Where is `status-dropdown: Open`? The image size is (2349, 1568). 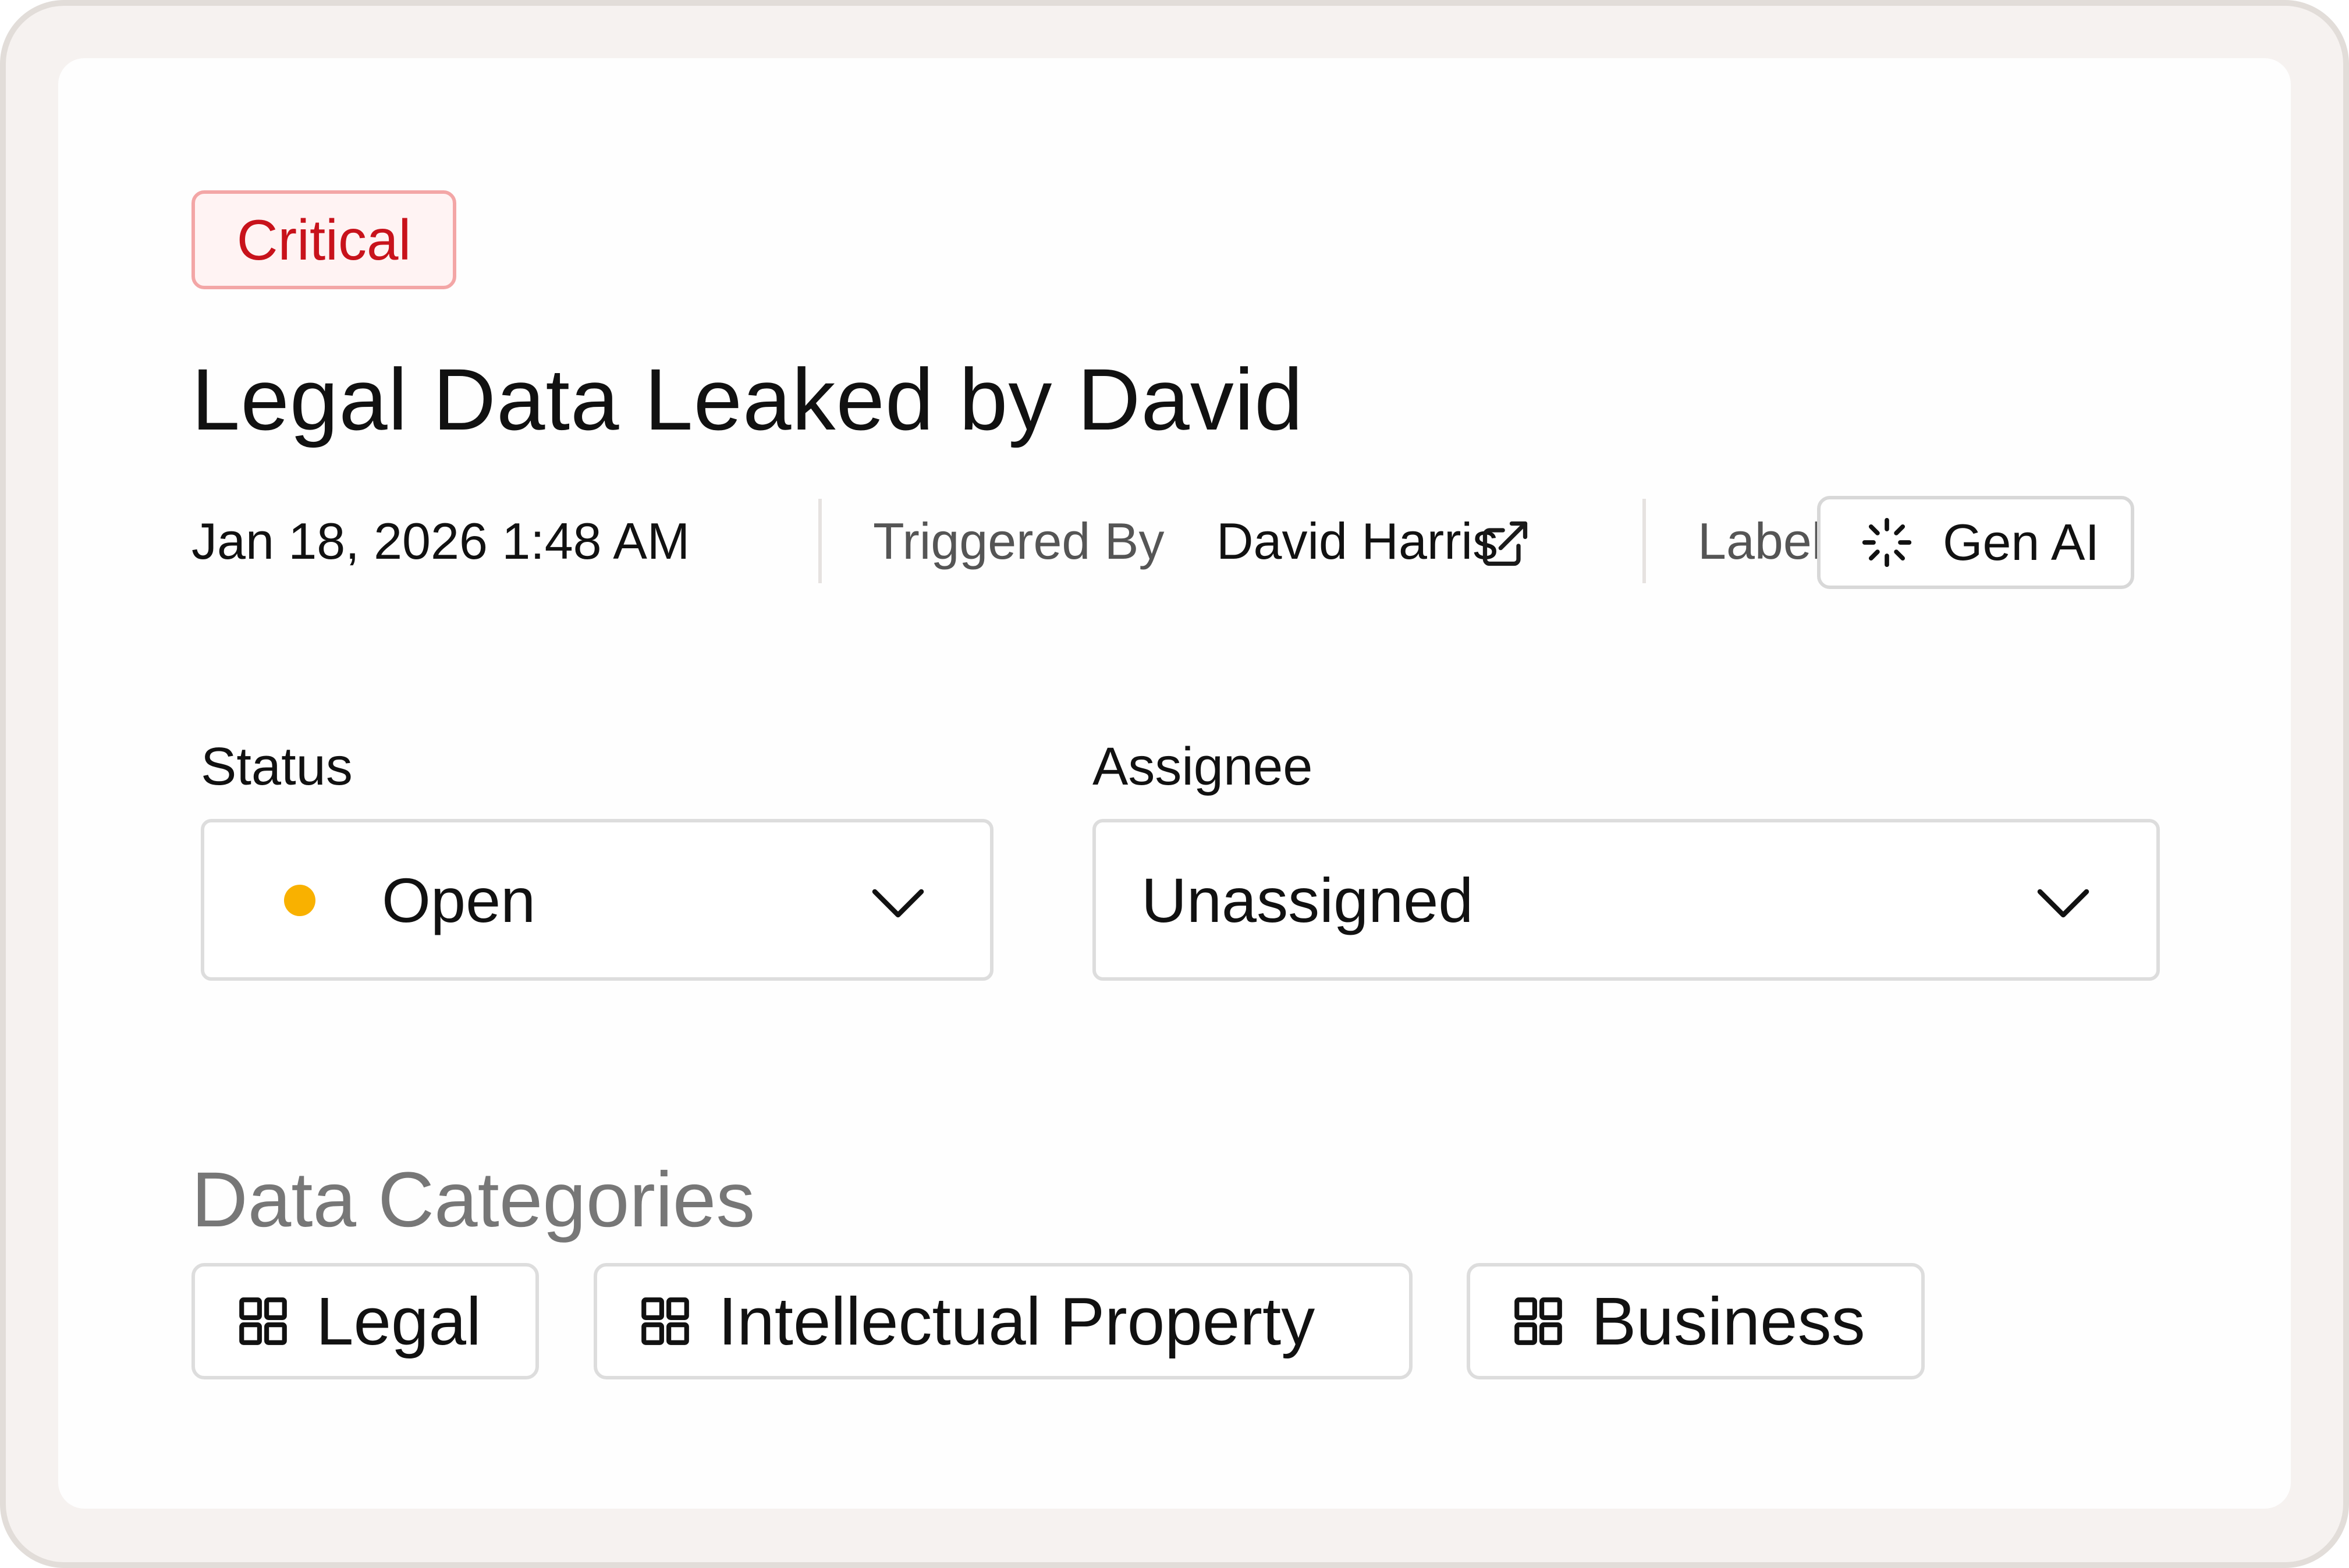 status-dropdown: Open is located at coordinates (597, 900).